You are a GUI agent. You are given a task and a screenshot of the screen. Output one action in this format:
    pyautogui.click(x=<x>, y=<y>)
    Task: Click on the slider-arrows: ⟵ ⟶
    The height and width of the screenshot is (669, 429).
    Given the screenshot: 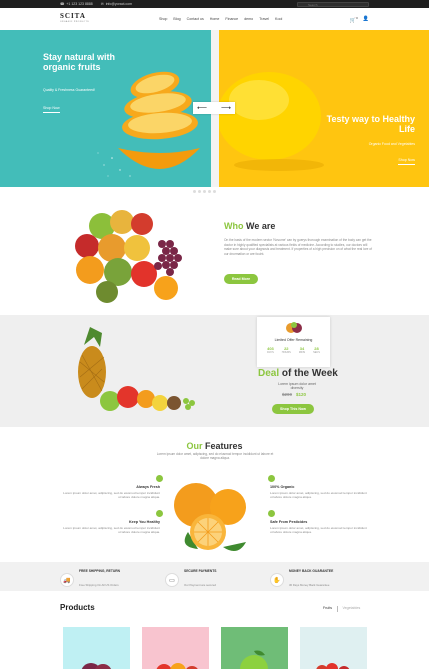 What is the action you would take?
    pyautogui.click(x=214, y=108)
    